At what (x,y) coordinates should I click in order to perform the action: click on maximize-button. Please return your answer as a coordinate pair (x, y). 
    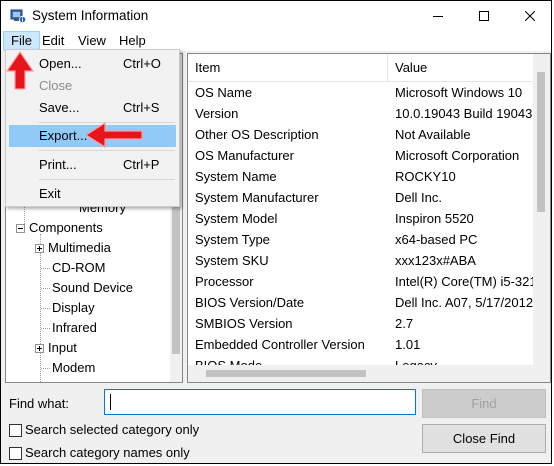
    Looking at the image, I should click on (484, 16).